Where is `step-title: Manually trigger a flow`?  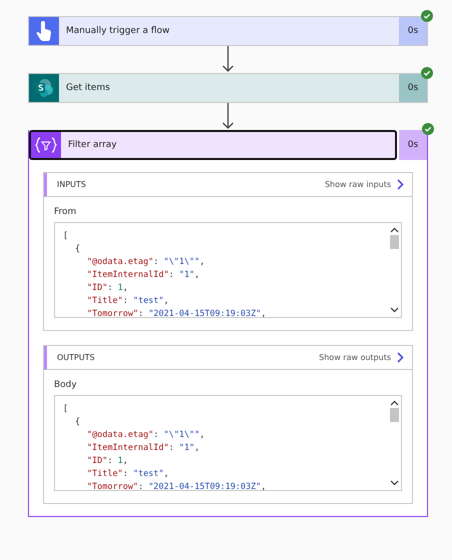 step-title: Manually trigger a flow is located at coordinates (118, 31).